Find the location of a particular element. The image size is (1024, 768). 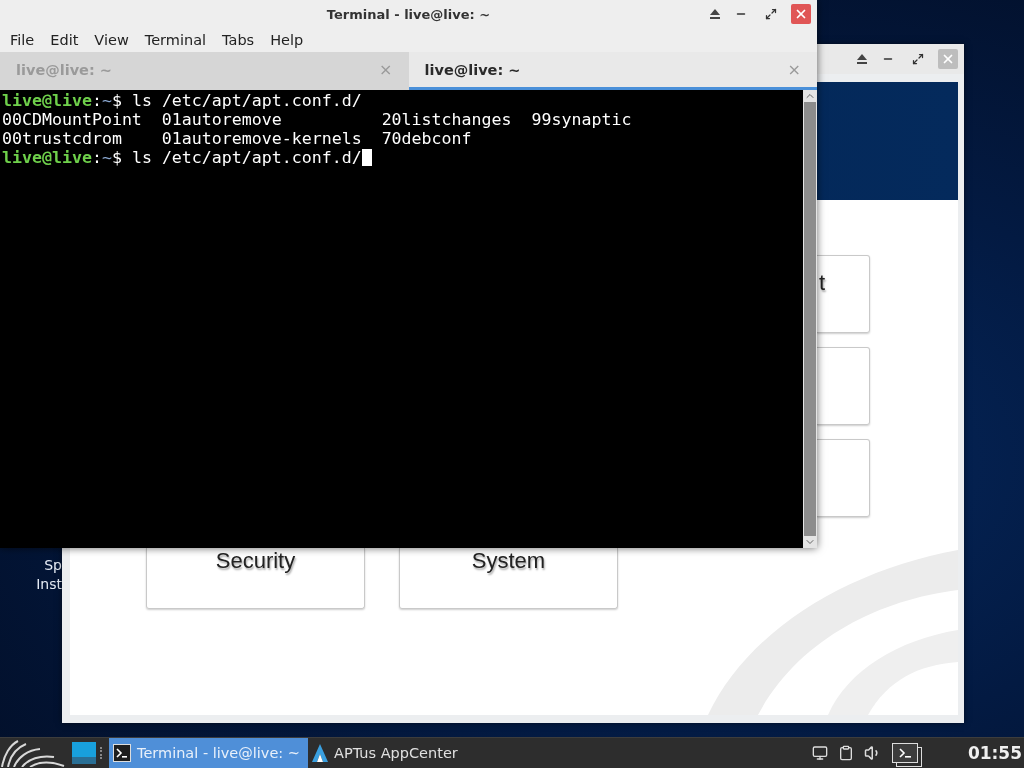

output-line: 00trustcdrom 01autoremove-kernels 70debconf is located at coordinates (237, 138).